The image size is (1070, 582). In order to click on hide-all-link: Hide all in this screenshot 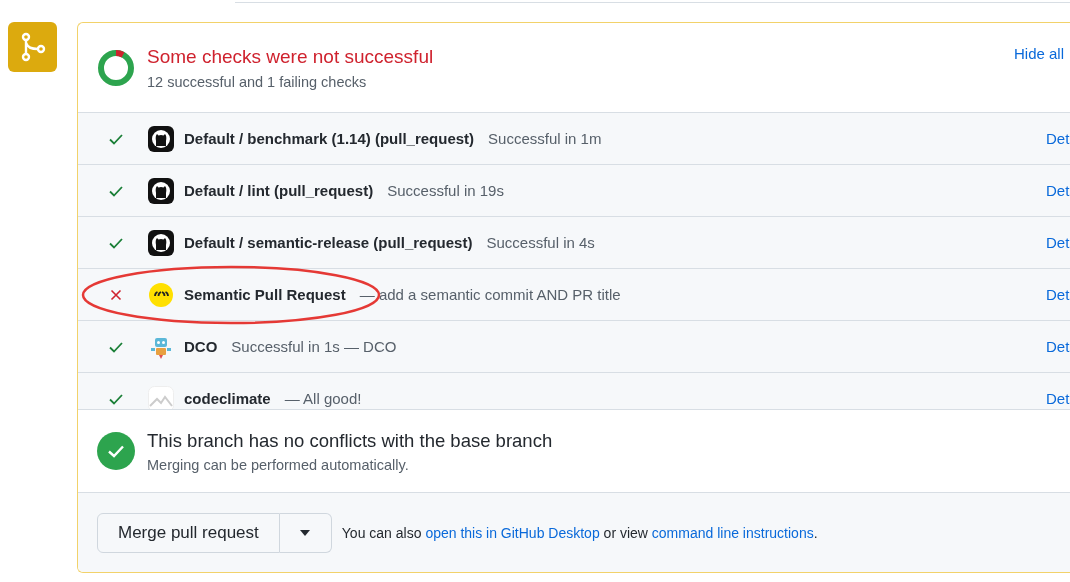, I will do `click(1038, 53)`.